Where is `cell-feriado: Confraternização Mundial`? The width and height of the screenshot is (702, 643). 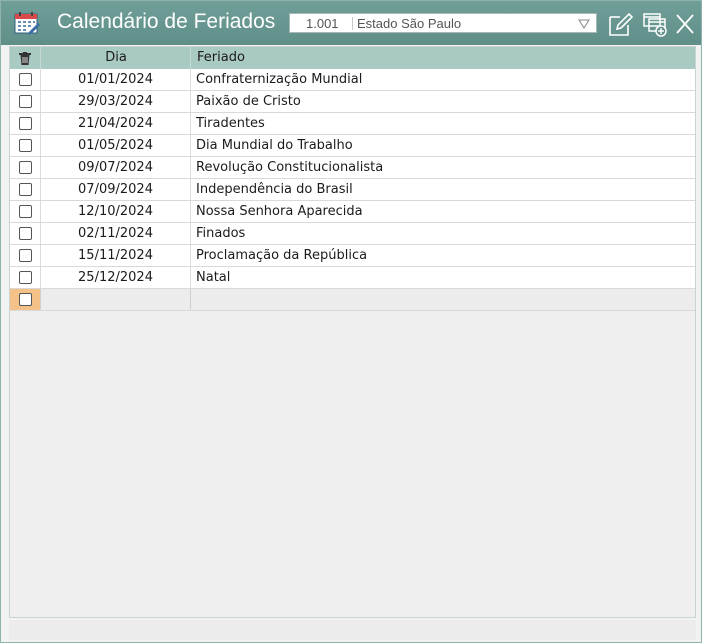 cell-feriado: Confraternização Mundial is located at coordinates (442, 79).